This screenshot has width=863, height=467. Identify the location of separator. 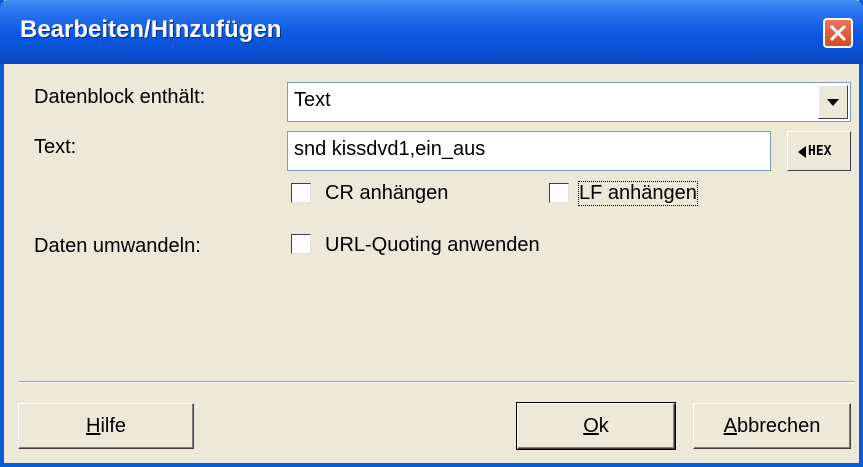
(436, 382).